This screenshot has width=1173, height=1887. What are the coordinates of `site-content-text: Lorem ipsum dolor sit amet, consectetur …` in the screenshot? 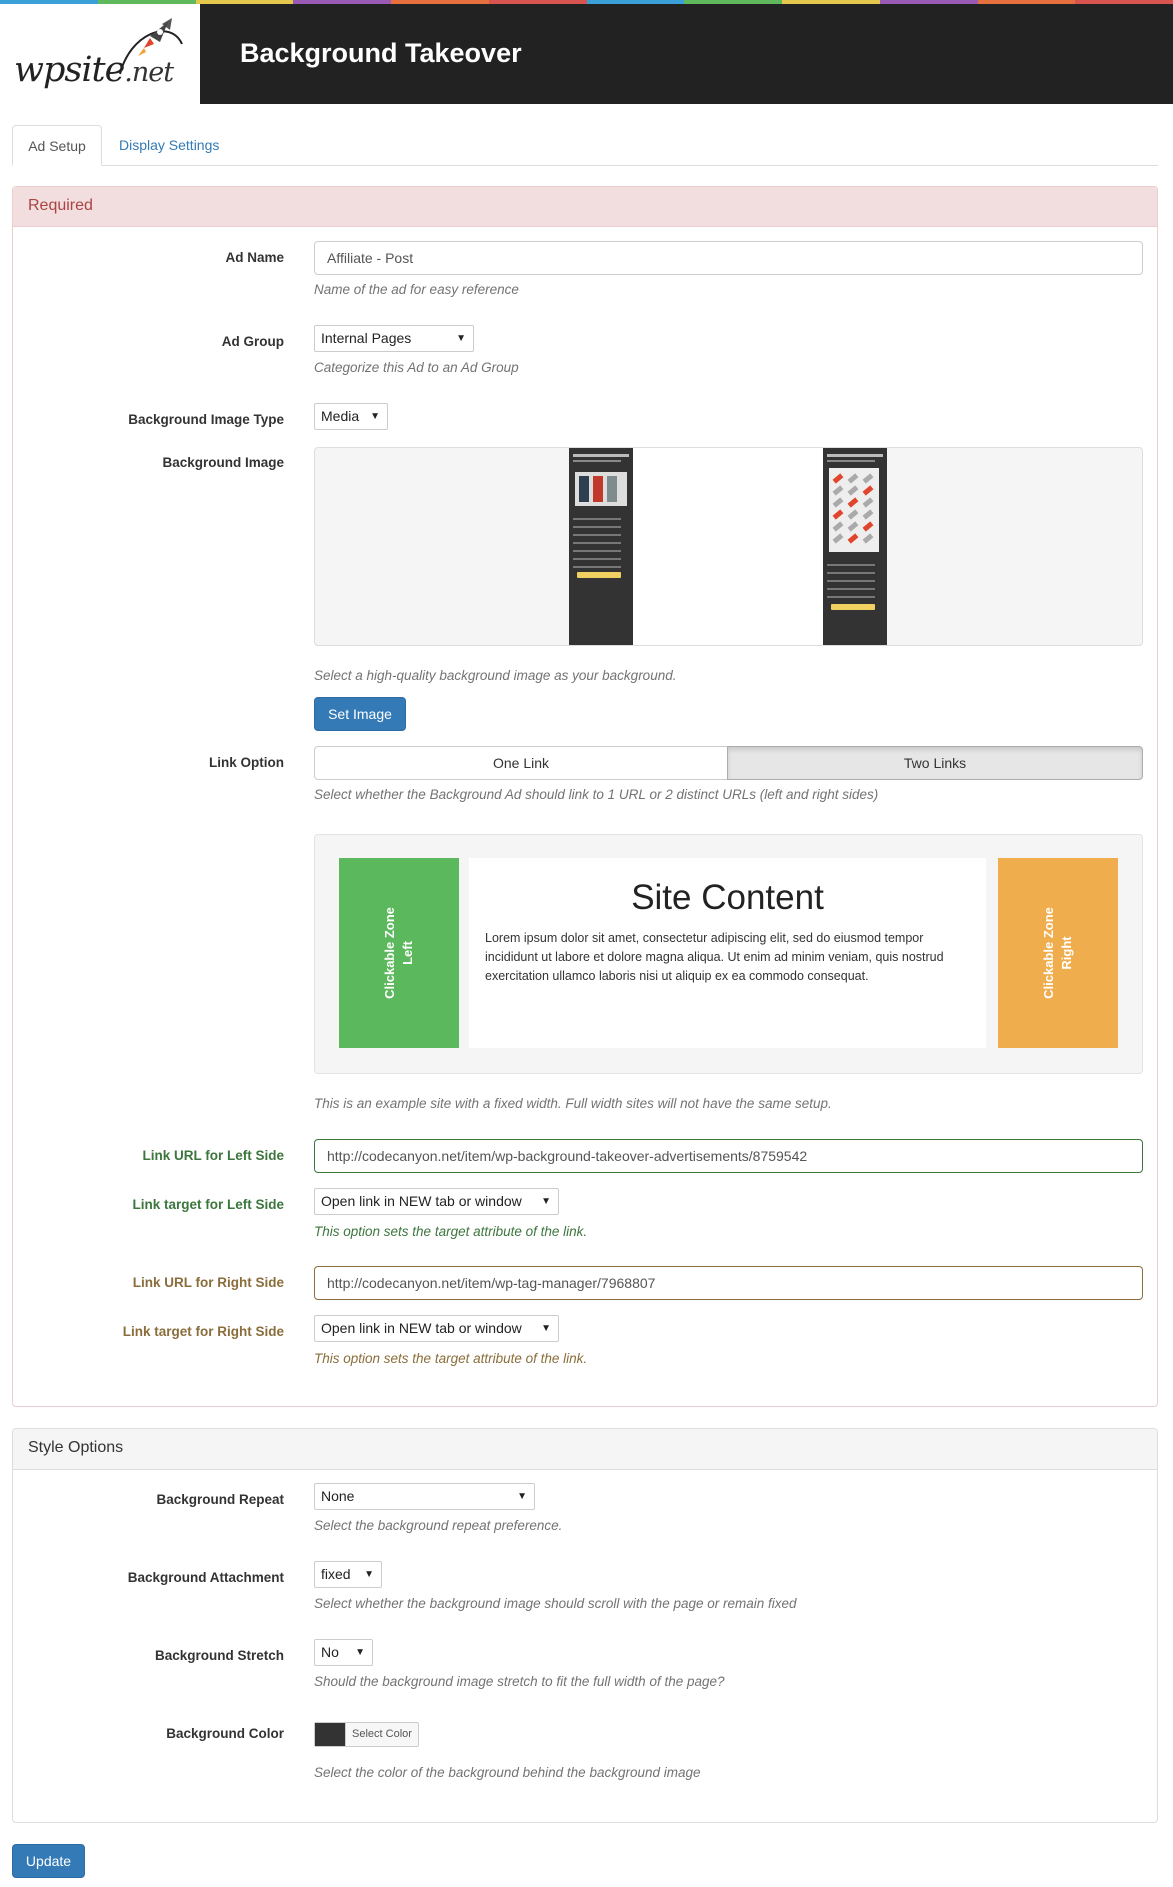 It's located at (714, 957).